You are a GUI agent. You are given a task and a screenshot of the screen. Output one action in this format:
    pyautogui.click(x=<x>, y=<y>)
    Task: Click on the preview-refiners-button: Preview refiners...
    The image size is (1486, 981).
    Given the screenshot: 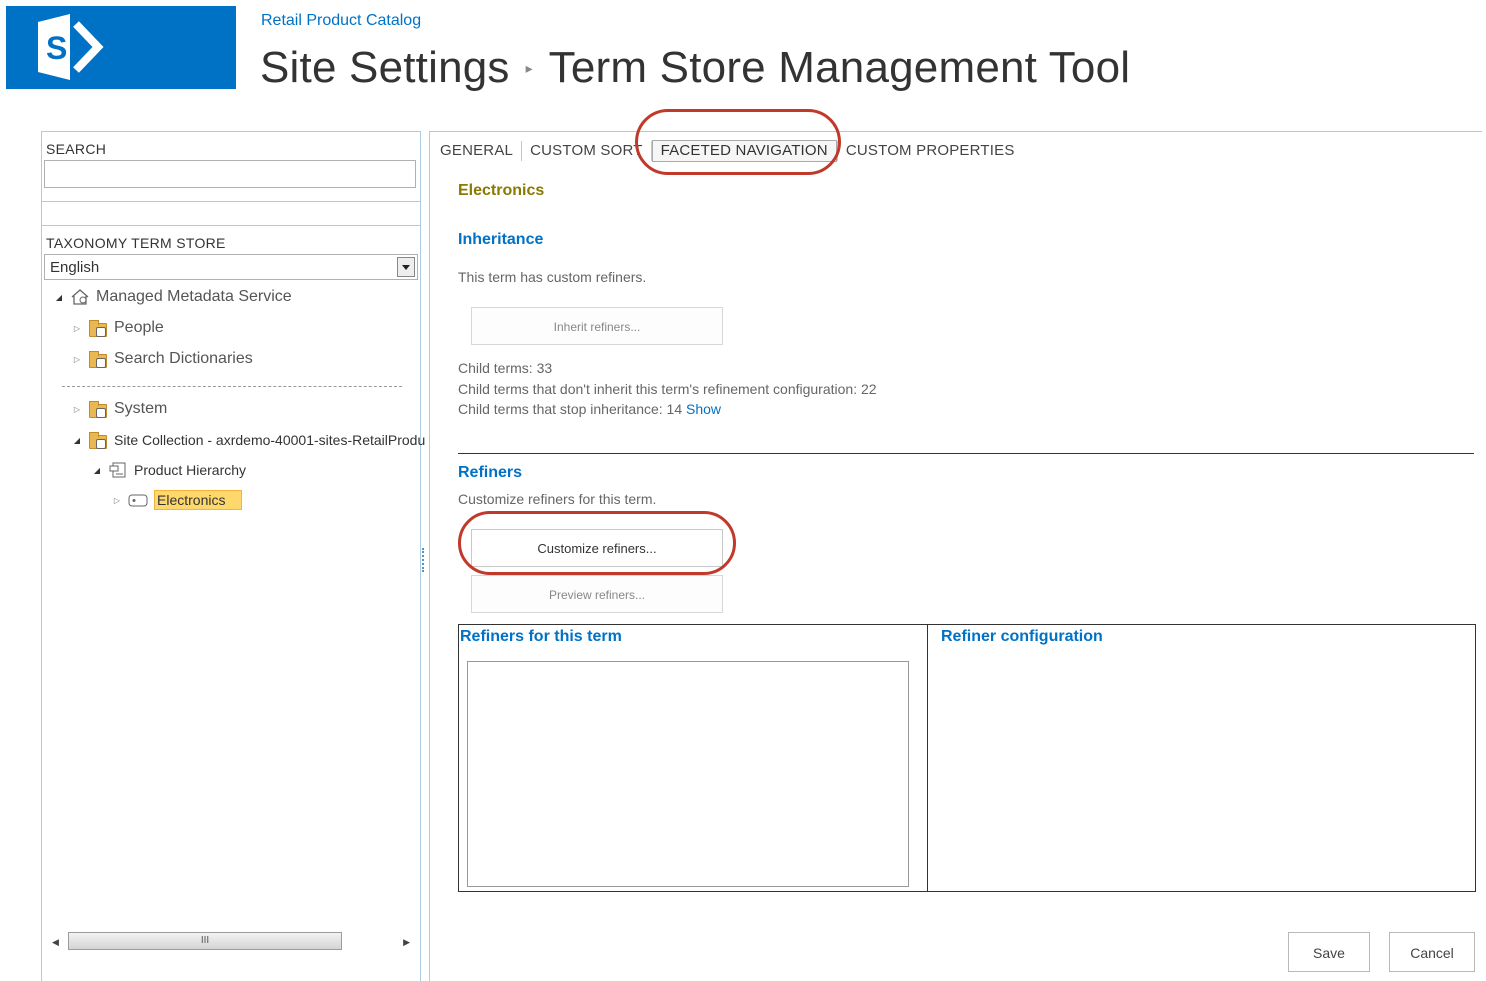 What is the action you would take?
    pyautogui.click(x=597, y=594)
    